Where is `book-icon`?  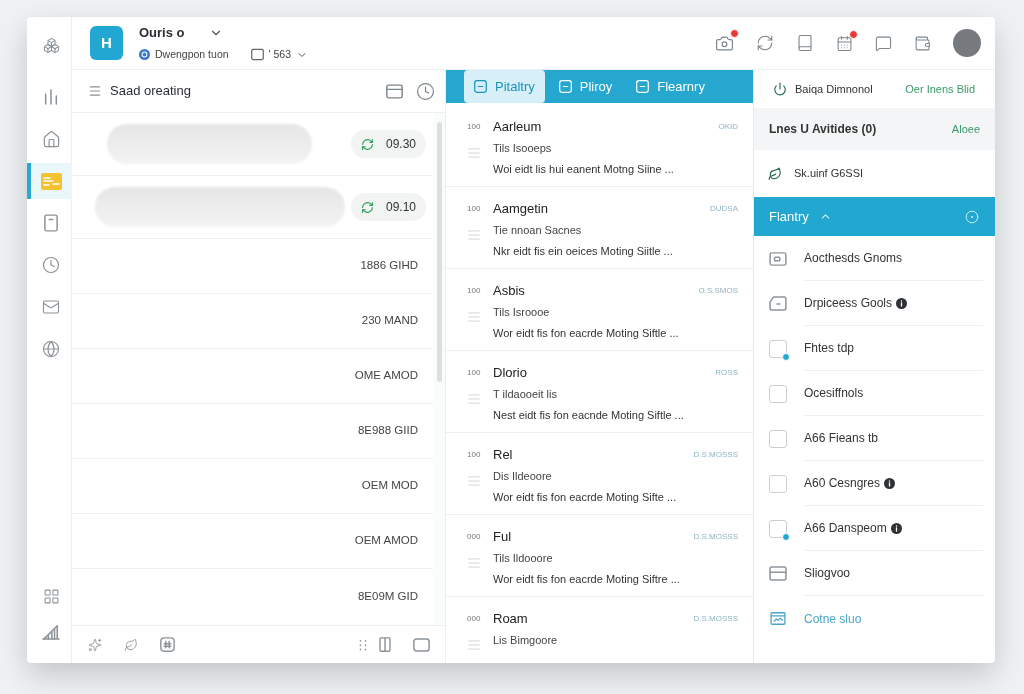 book-icon is located at coordinates (805, 43).